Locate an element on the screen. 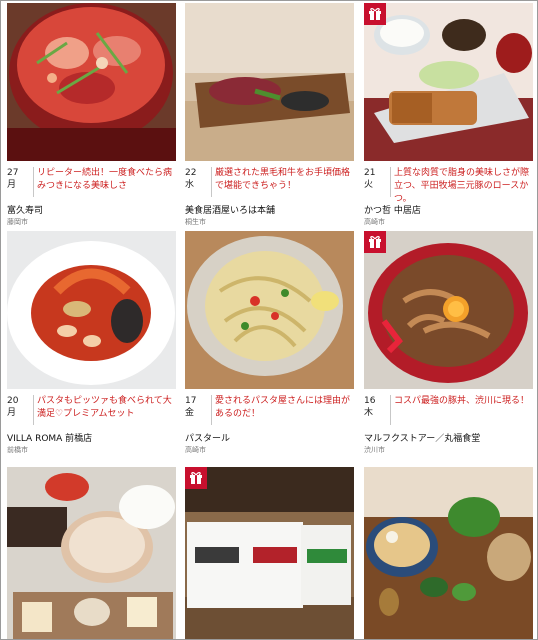  article-card: 27 月 リピーター続出！一度食べたら病みつきになる美味しさ 富久寿司 藤岡市 is located at coordinates (91, 115).